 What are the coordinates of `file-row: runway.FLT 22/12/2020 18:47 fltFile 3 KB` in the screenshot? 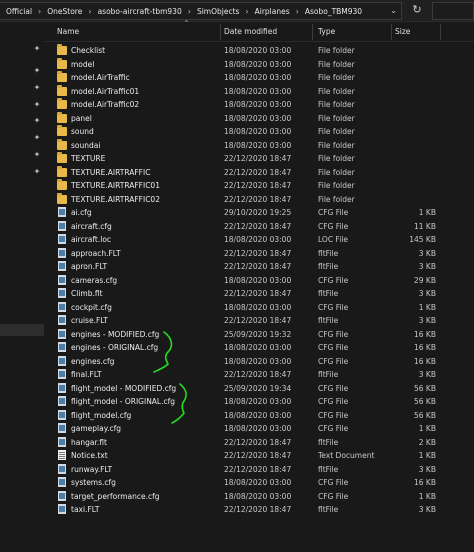 It's located at (259, 470).